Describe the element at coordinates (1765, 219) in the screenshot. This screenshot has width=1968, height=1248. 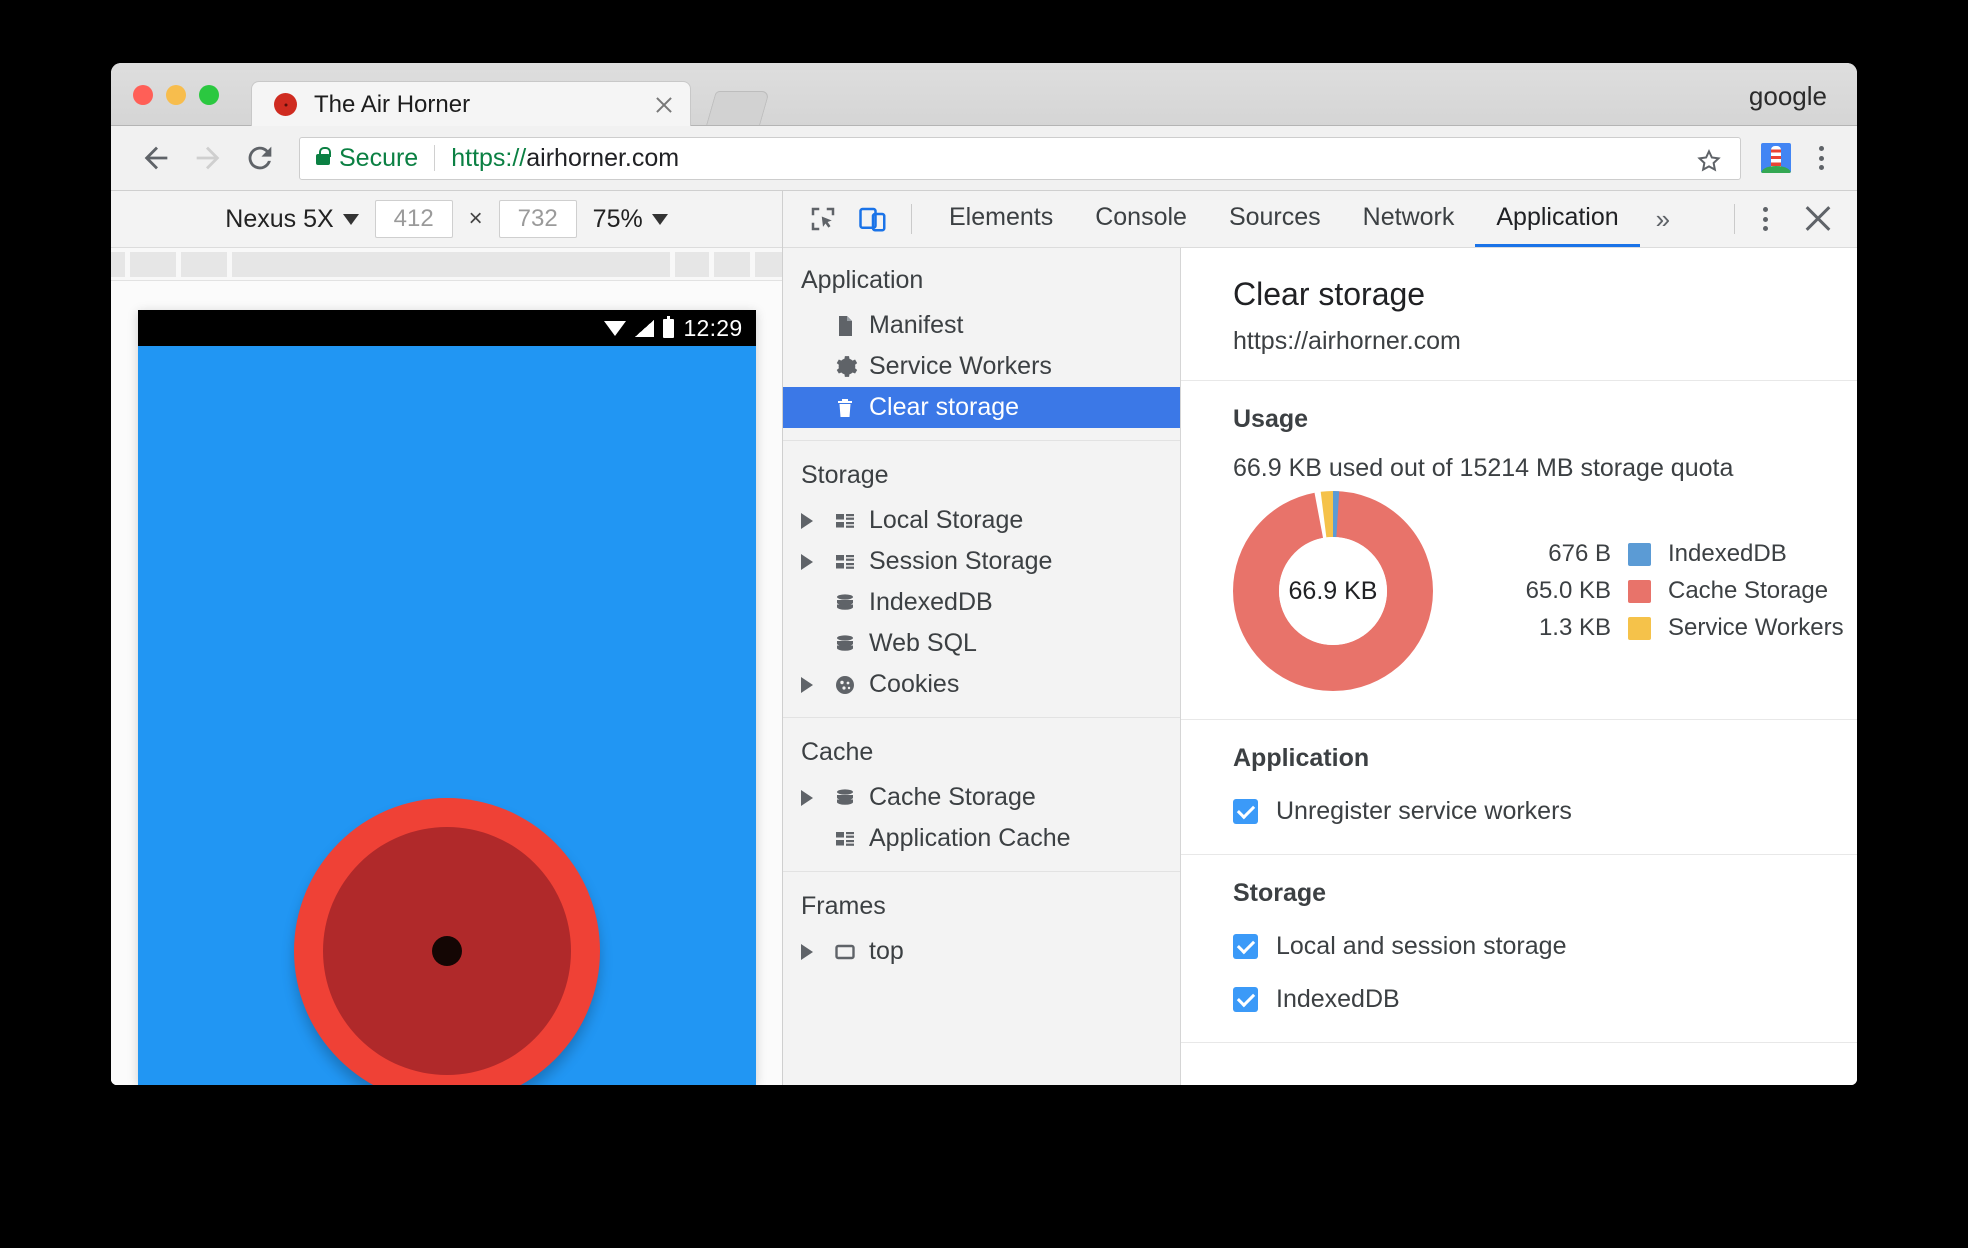
I see `devtools-menu-icon` at that location.